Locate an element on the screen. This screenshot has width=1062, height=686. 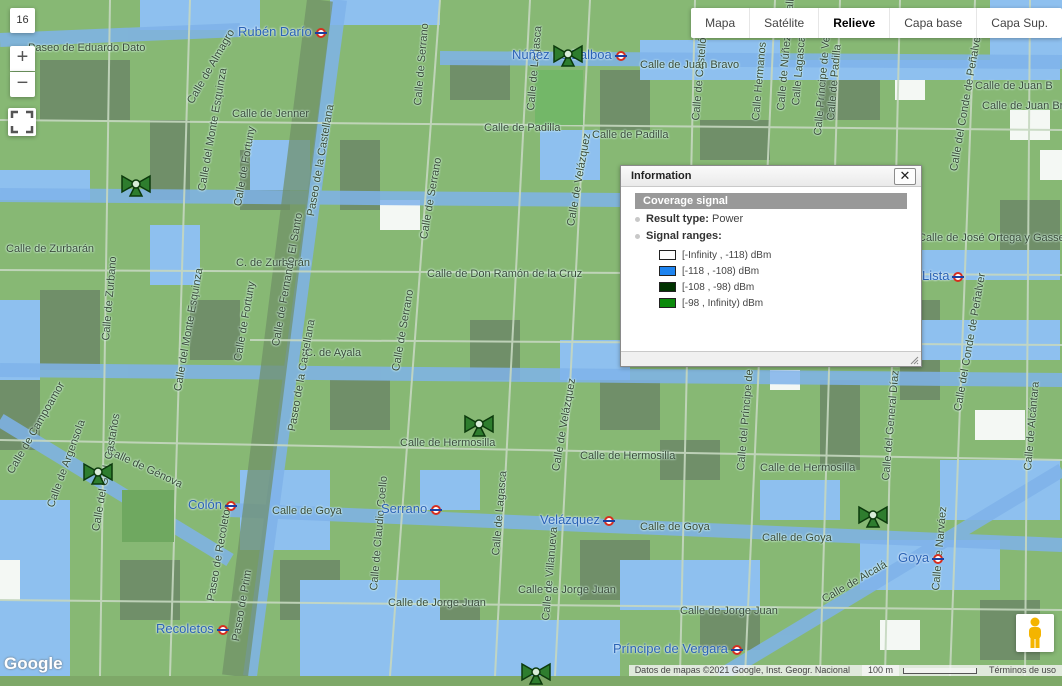
info-window-footer is located at coordinates (771, 358).